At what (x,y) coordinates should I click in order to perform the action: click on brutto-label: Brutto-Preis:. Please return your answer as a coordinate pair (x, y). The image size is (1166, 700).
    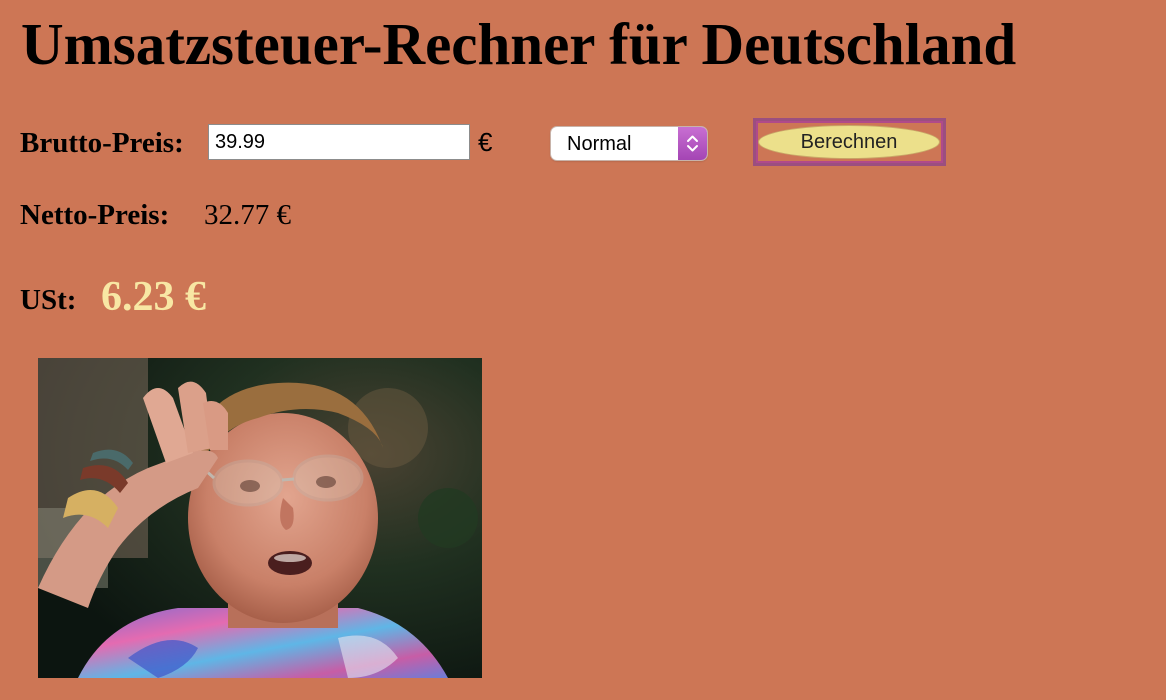
    Looking at the image, I should click on (102, 143).